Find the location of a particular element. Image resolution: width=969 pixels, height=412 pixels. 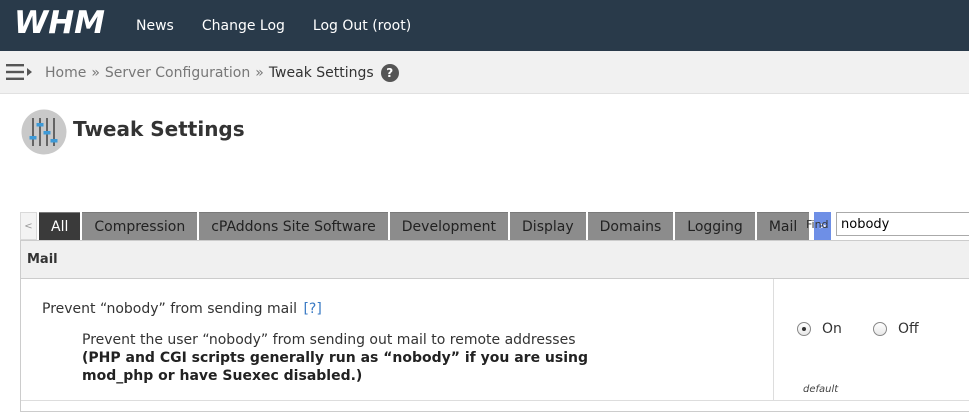

radio-off is located at coordinates (880, 329).